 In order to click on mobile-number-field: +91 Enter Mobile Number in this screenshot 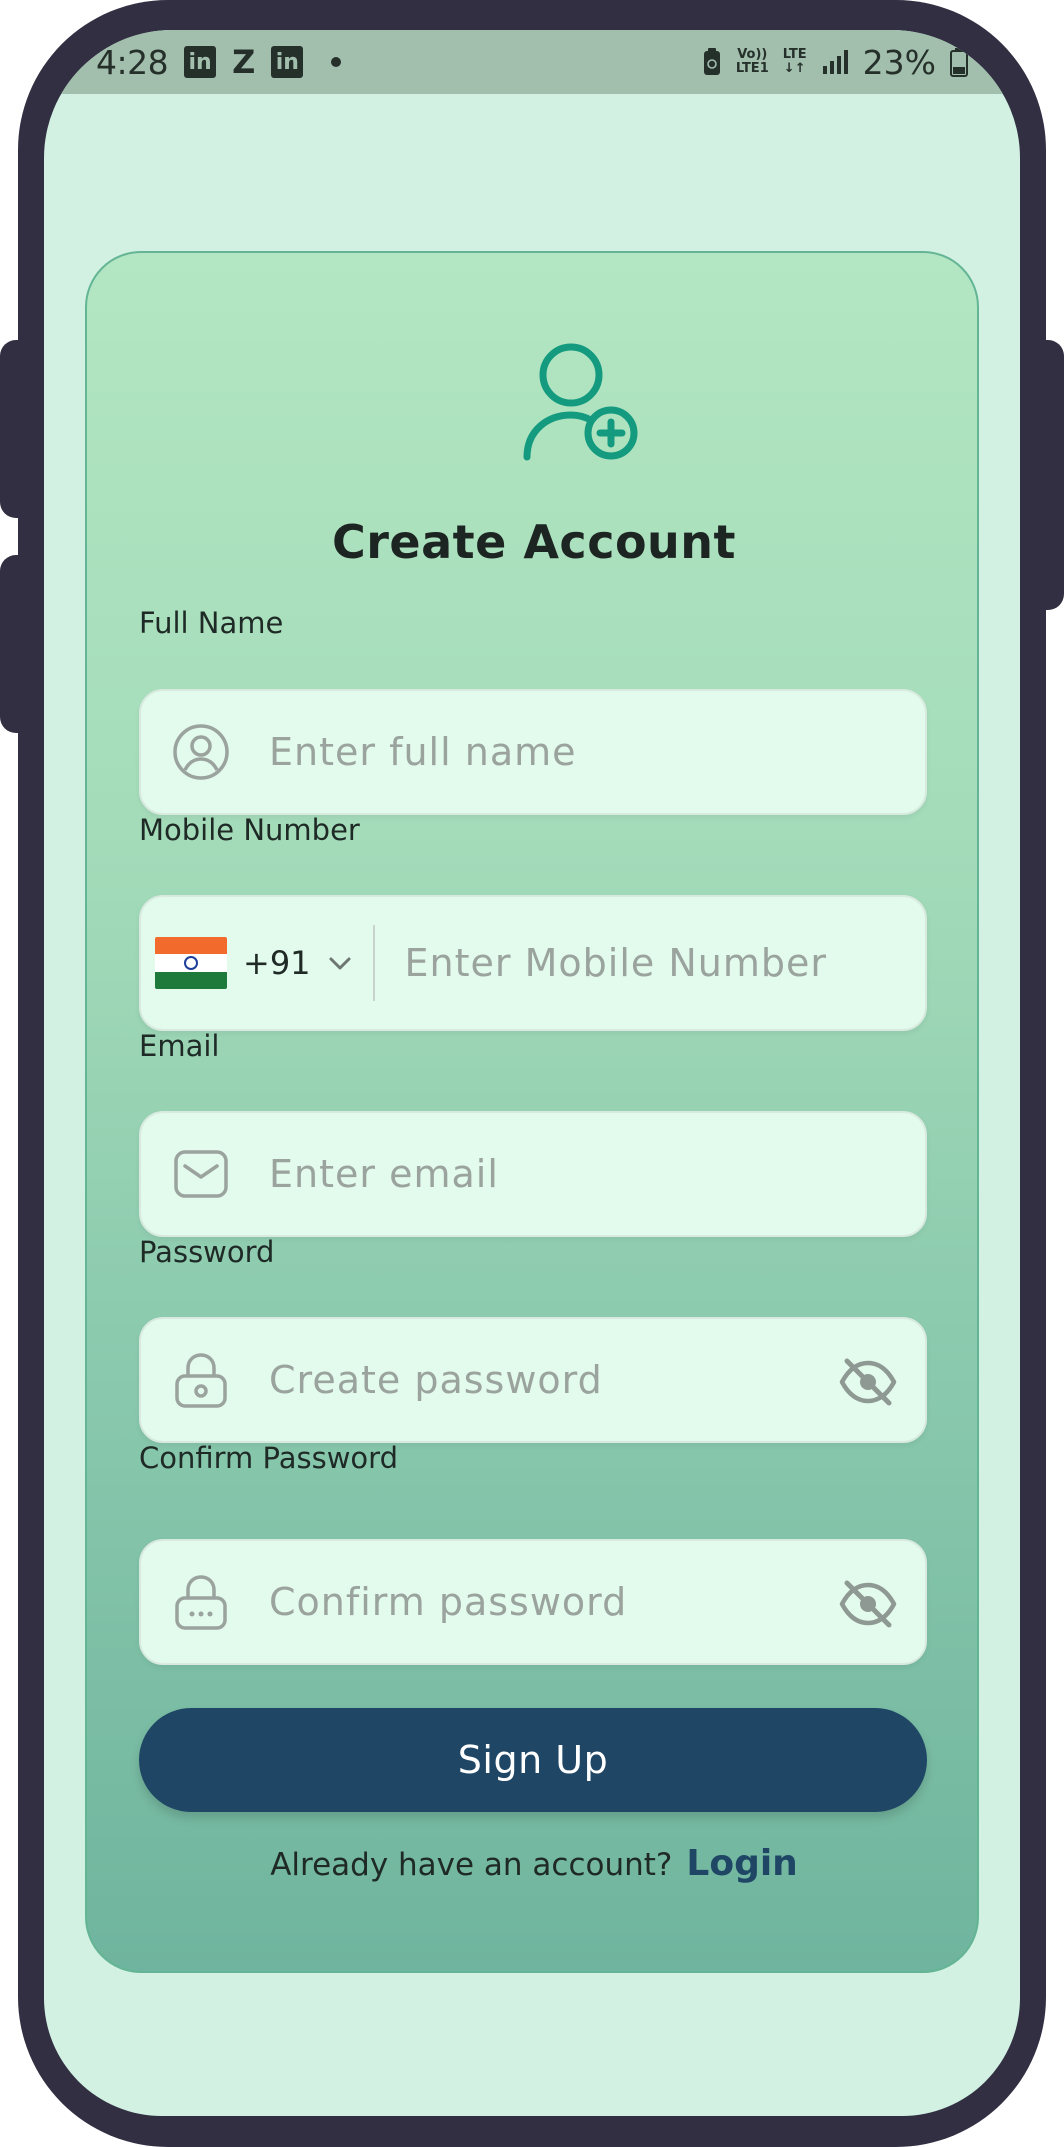, I will do `click(533, 963)`.